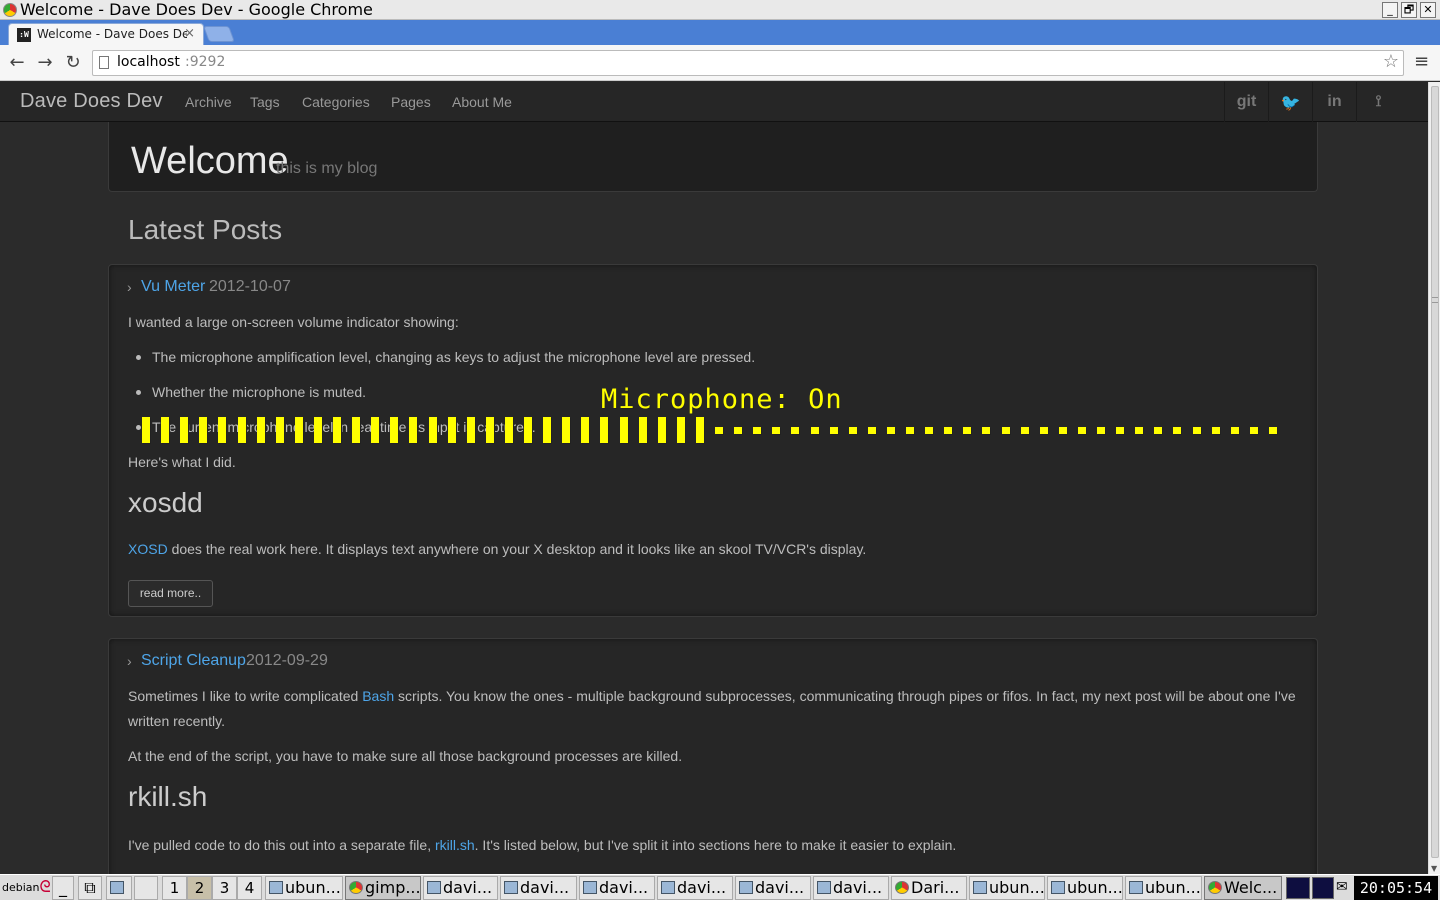  I want to click on xosd-link: XOSD, so click(148, 549).